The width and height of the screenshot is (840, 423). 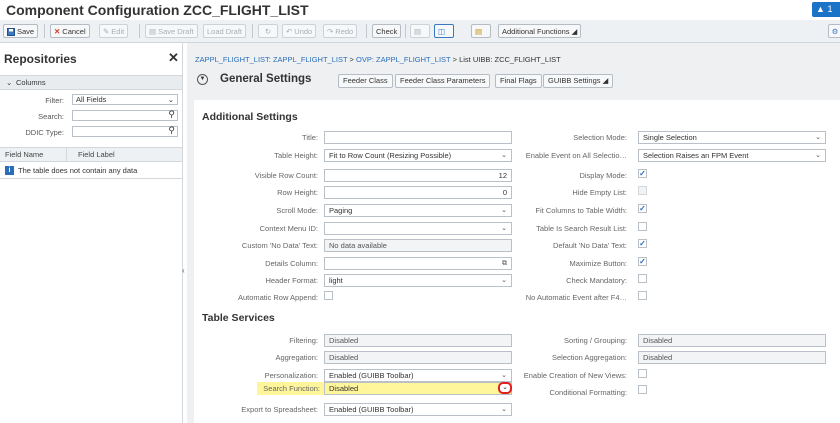 What do you see at coordinates (732, 155) in the screenshot?
I see `enable-event-select: Selection Raises an FPM Event ⌄` at bounding box center [732, 155].